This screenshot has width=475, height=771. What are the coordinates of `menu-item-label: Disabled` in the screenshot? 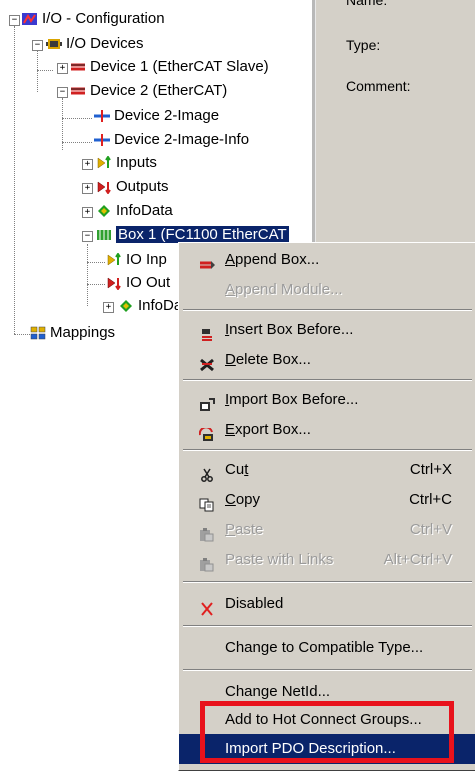 It's located at (254, 603).